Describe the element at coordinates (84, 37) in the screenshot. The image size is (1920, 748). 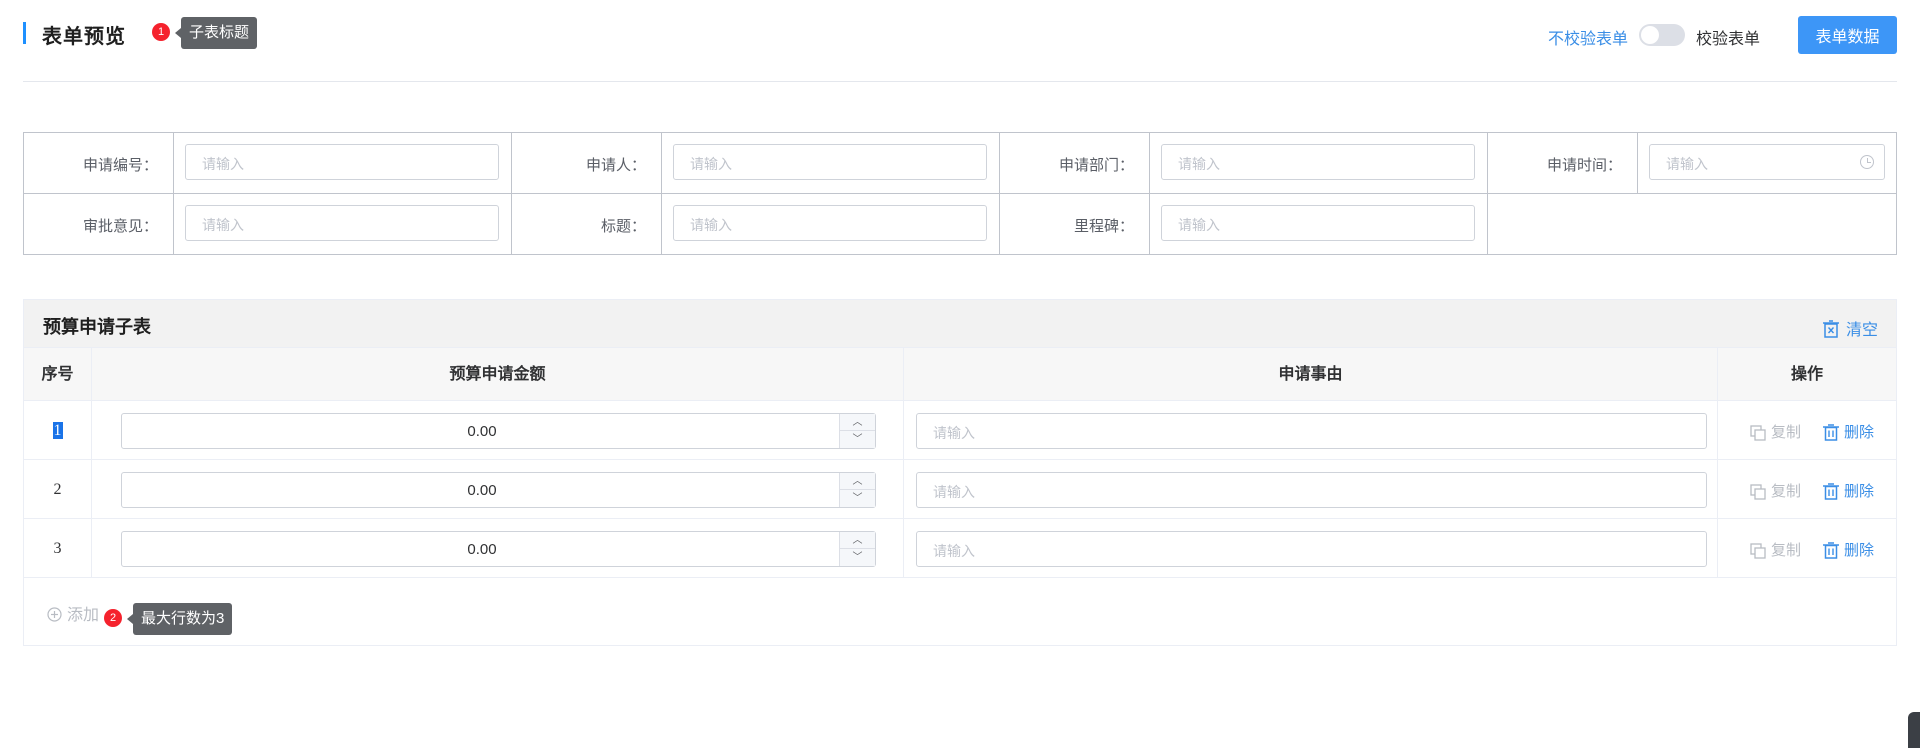
I see `page-title: 表单预览` at that location.